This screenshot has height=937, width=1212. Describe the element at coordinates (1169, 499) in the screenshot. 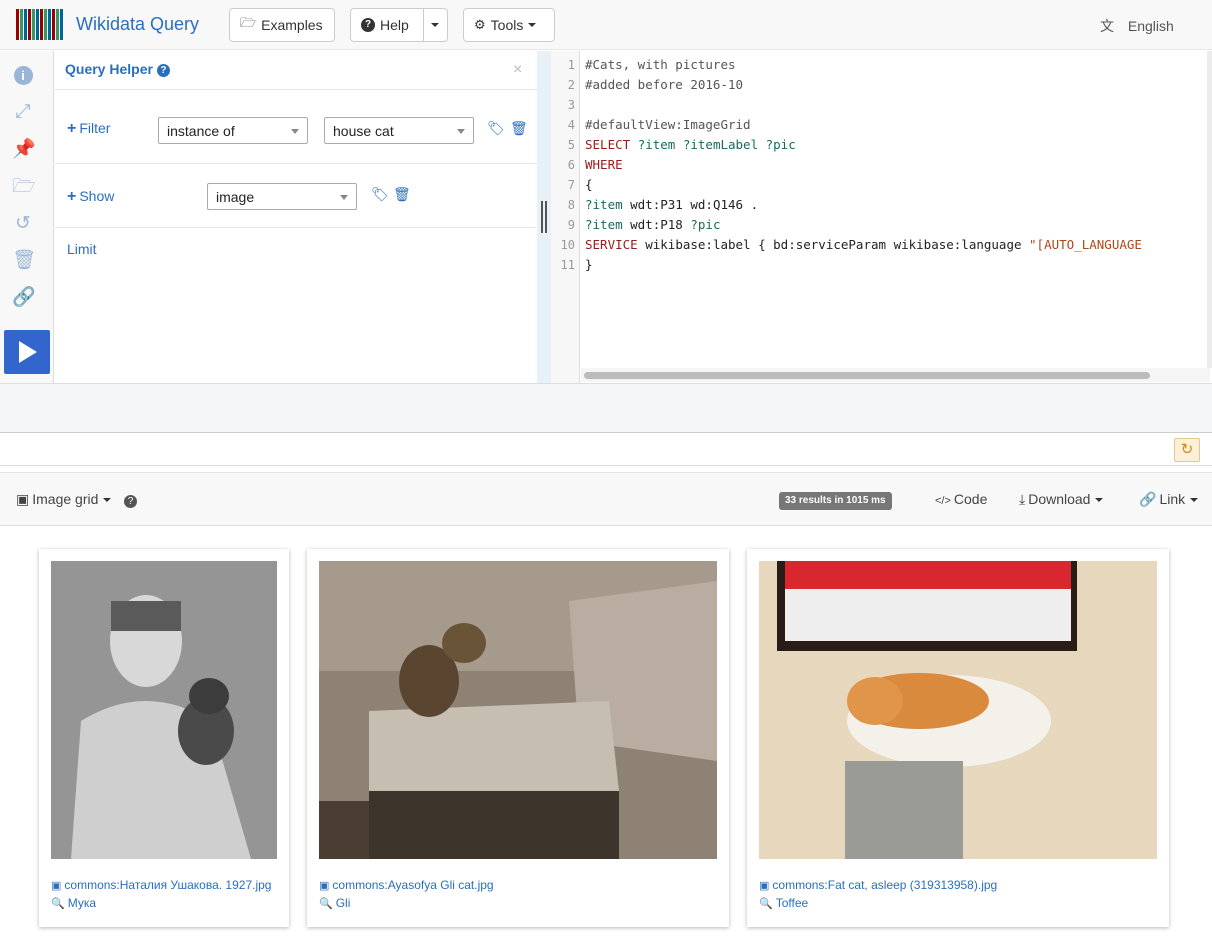

I see `link-button: 🔗 Link` at that location.